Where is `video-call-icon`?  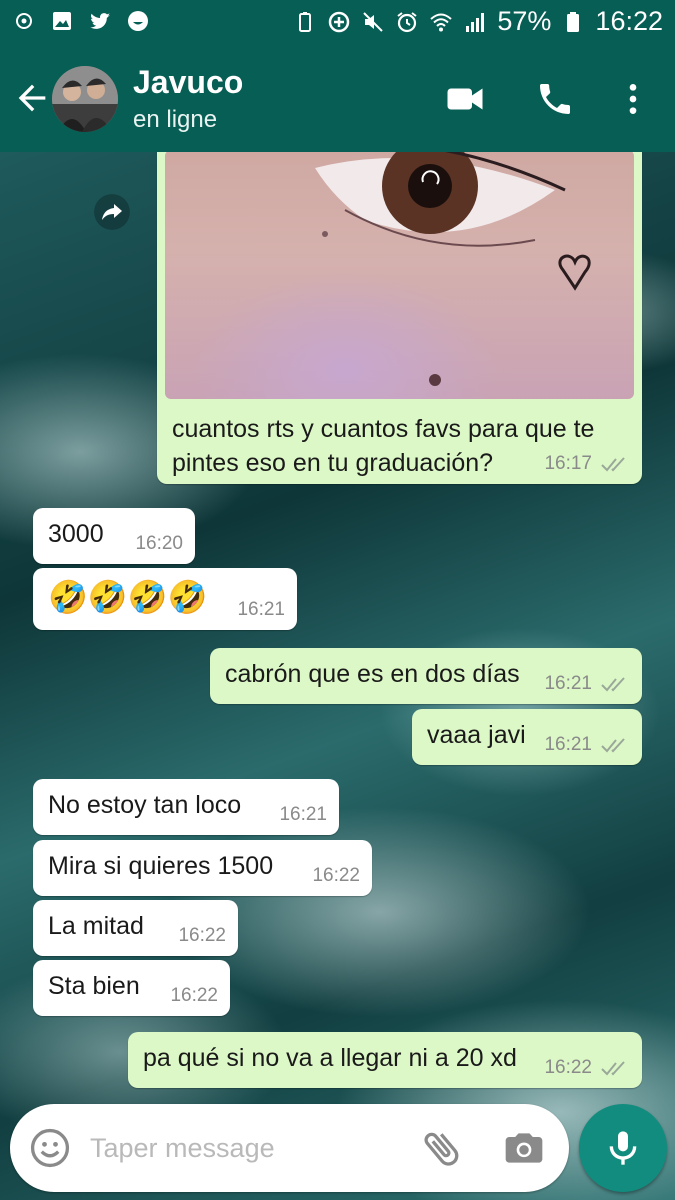 video-call-icon is located at coordinates (465, 99).